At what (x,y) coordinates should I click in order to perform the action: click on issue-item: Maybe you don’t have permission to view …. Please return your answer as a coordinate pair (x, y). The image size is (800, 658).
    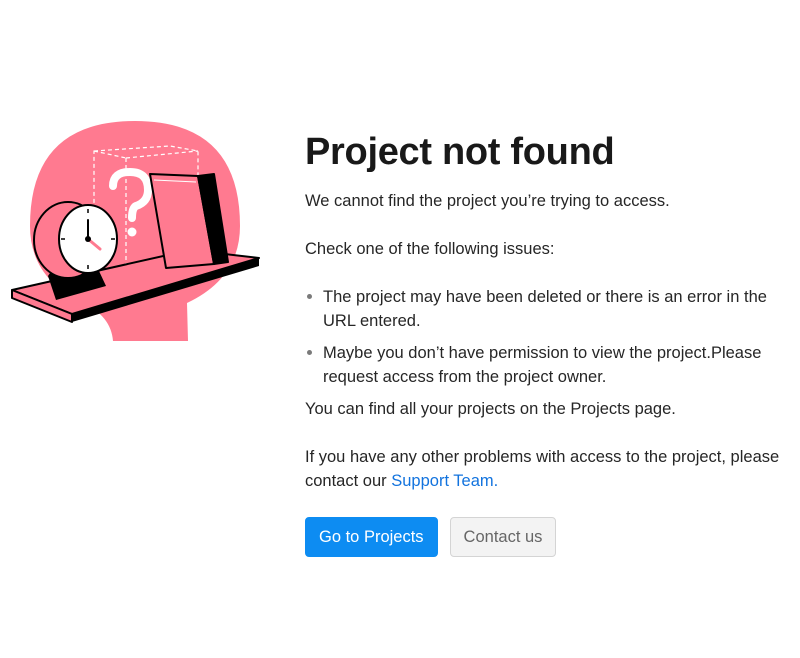
    Looking at the image, I should click on (550, 365).